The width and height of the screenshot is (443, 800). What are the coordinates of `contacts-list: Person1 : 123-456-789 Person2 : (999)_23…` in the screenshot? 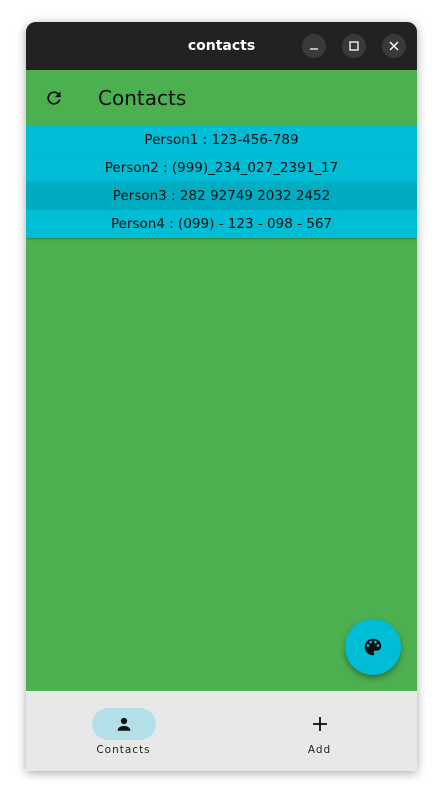 It's located at (221, 182).